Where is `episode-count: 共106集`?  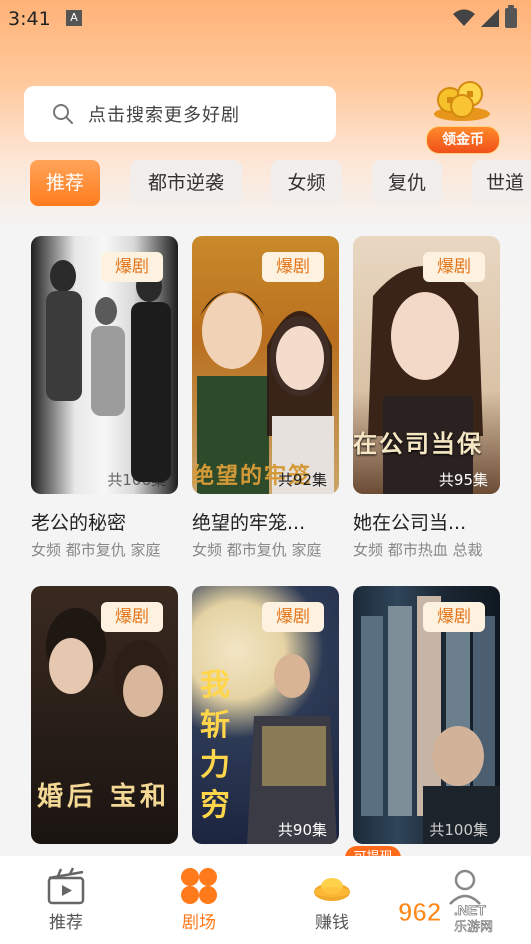
episode-count: 共106集 is located at coordinates (136, 480).